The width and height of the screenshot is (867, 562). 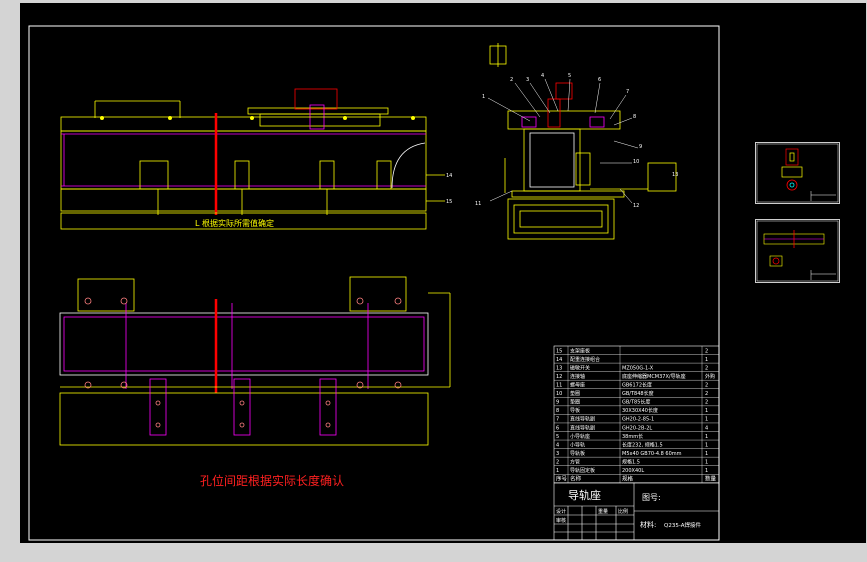 What do you see at coordinates (651, 497) in the screenshot?
I see `title-block-drawing-no: 图号:` at bounding box center [651, 497].